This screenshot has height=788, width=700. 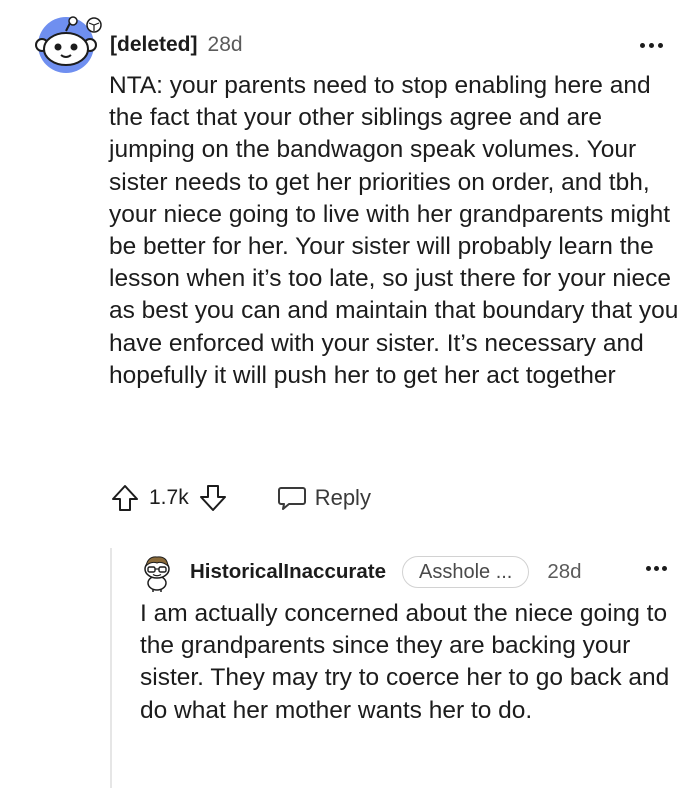 What do you see at coordinates (291, 498) in the screenshot?
I see `comment-bubble-icon` at bounding box center [291, 498].